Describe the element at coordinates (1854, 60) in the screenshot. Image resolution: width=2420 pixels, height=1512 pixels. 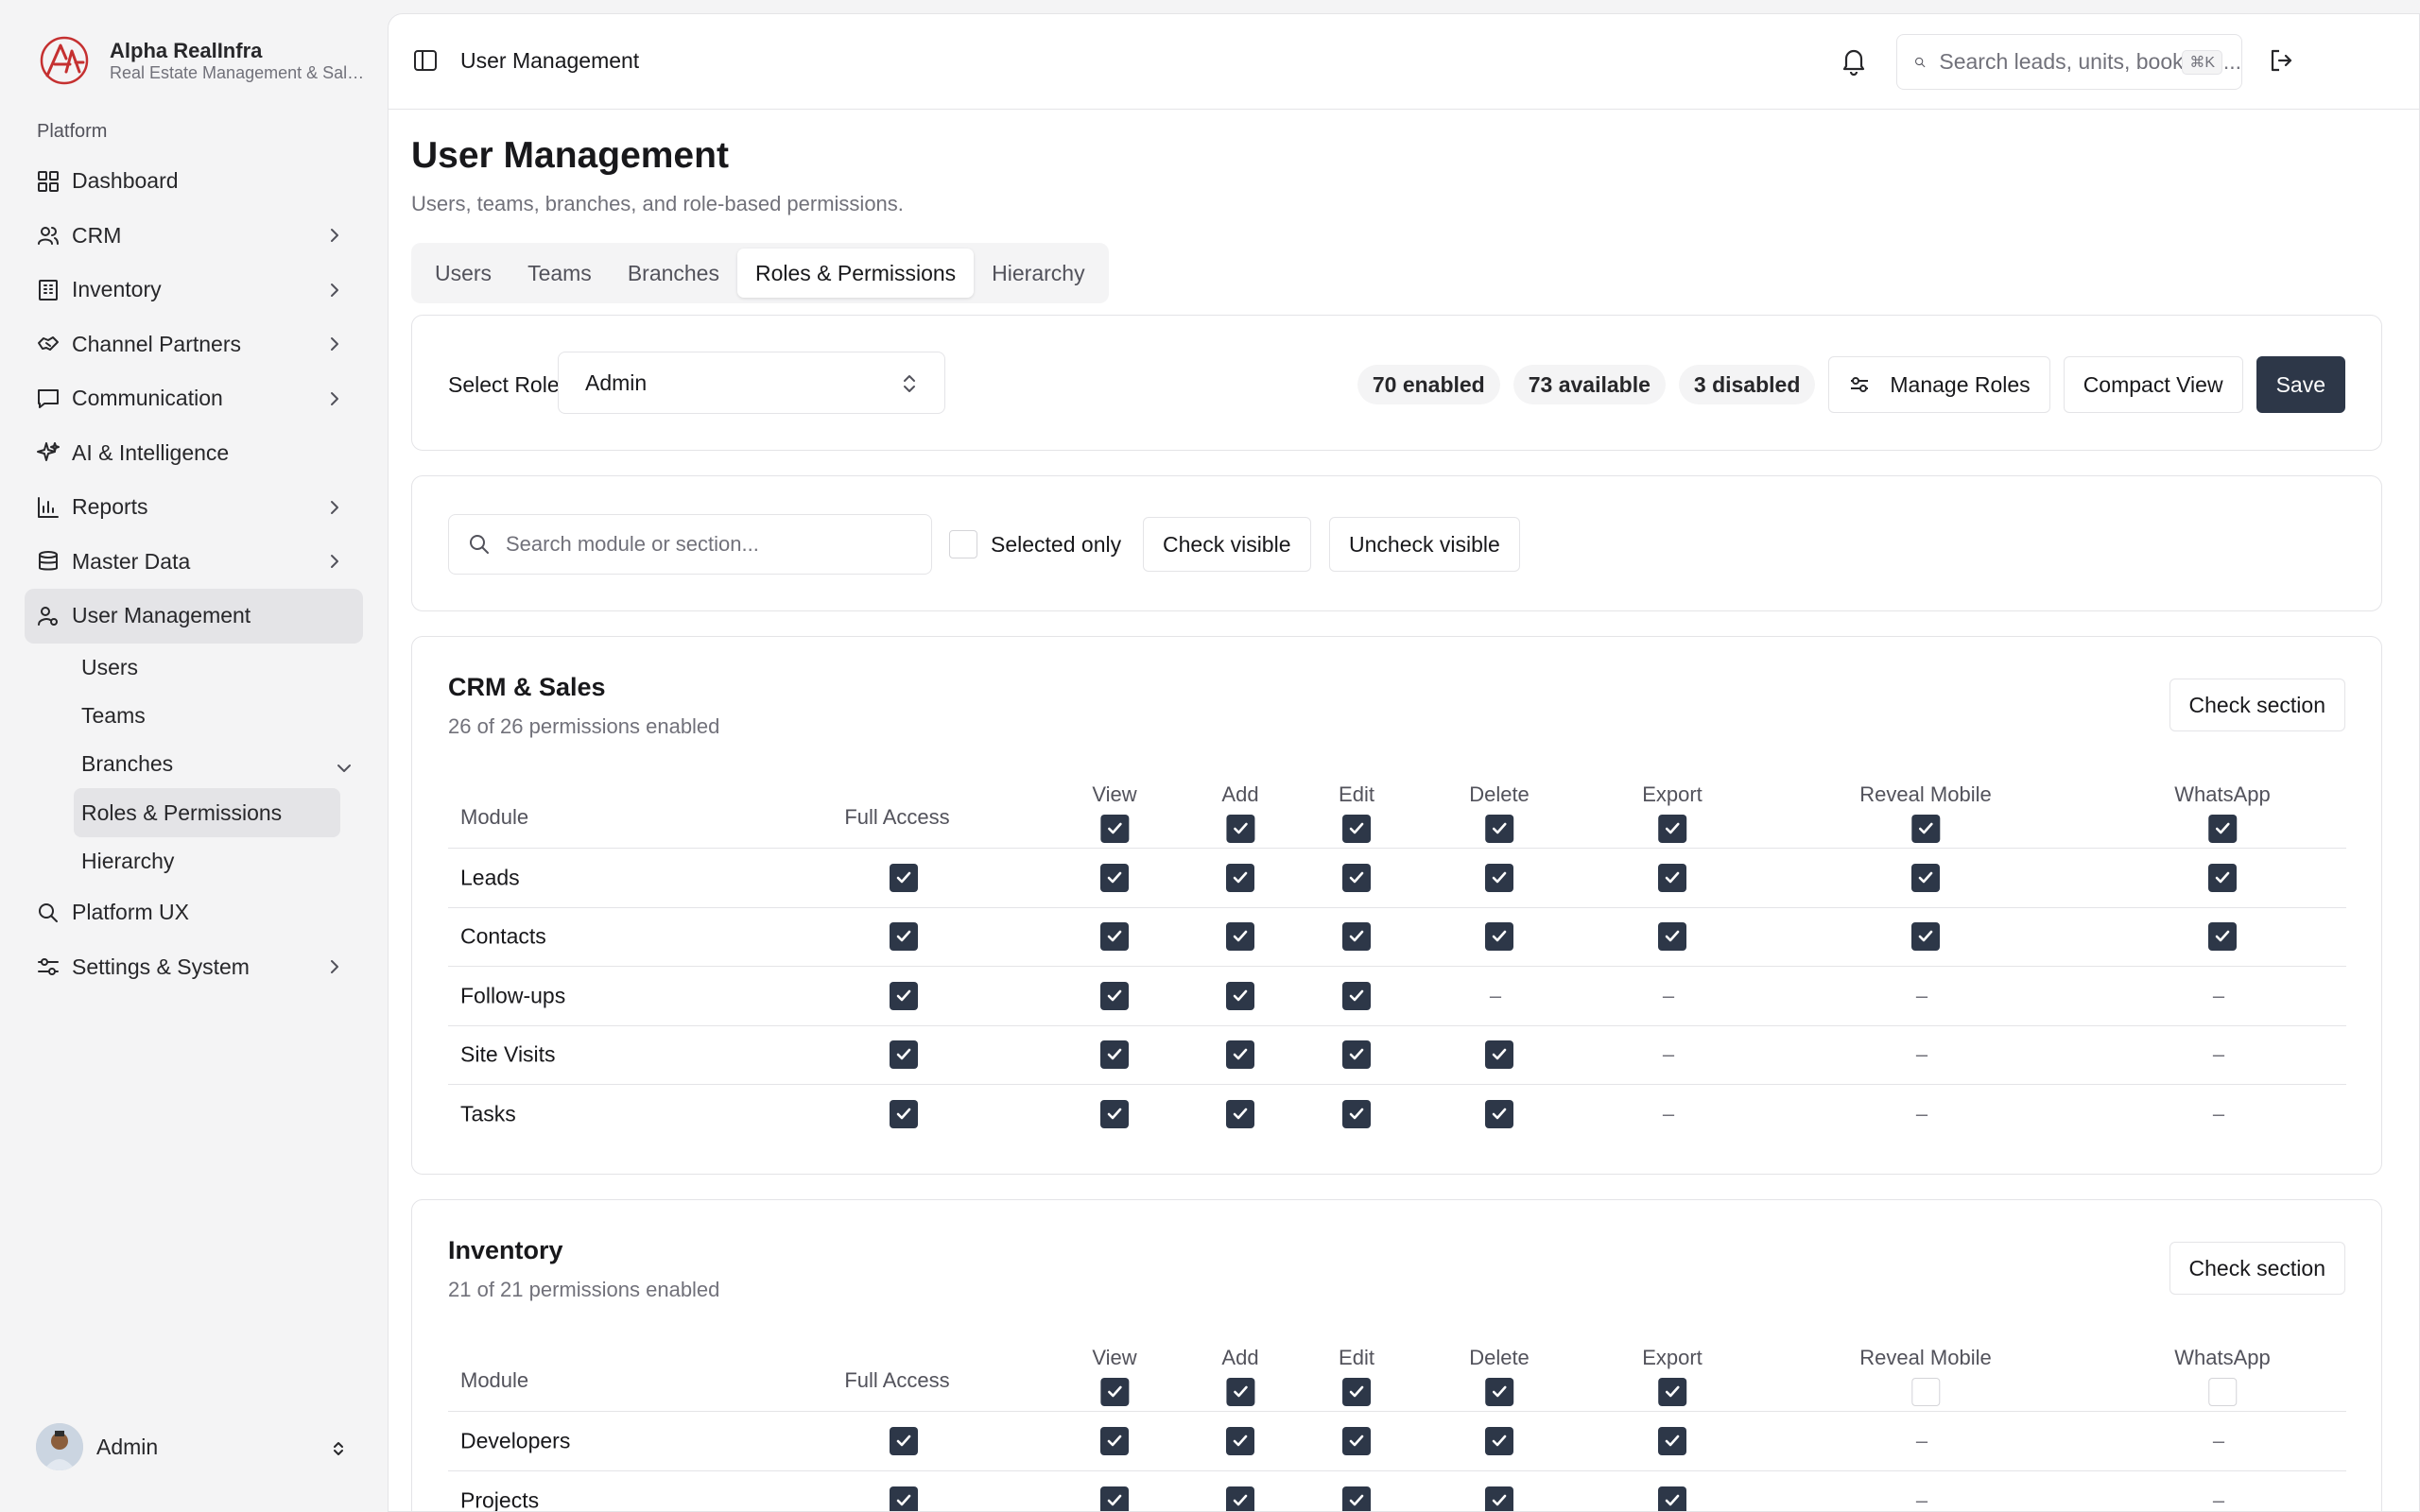
I see `bell-icon` at that location.